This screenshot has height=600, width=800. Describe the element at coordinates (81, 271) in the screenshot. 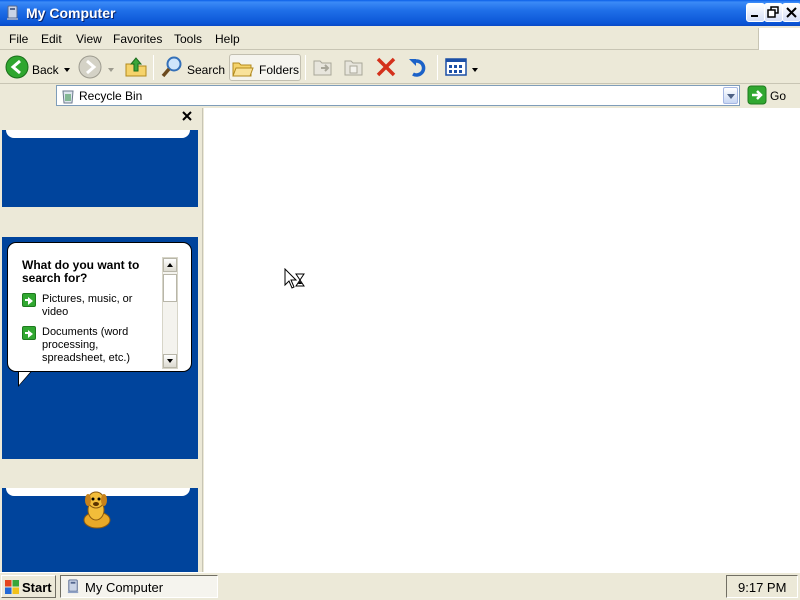

I see `search-question-heading: What do you want to search for?` at that location.